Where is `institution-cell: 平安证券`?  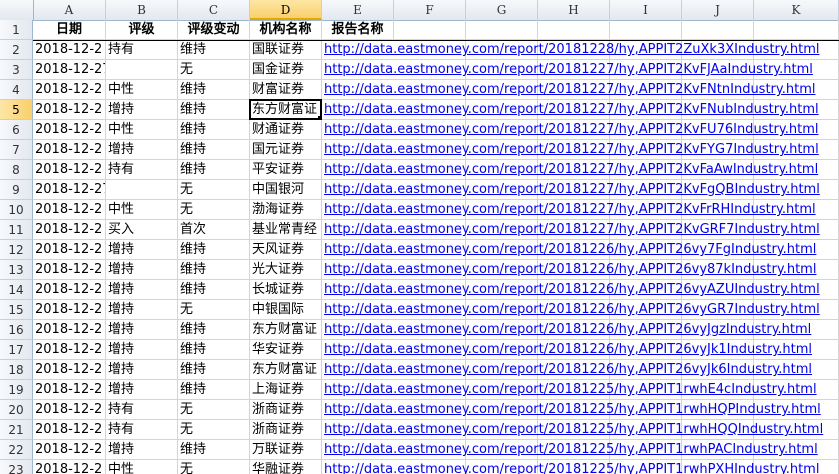 institution-cell: 平安证券 is located at coordinates (286, 170).